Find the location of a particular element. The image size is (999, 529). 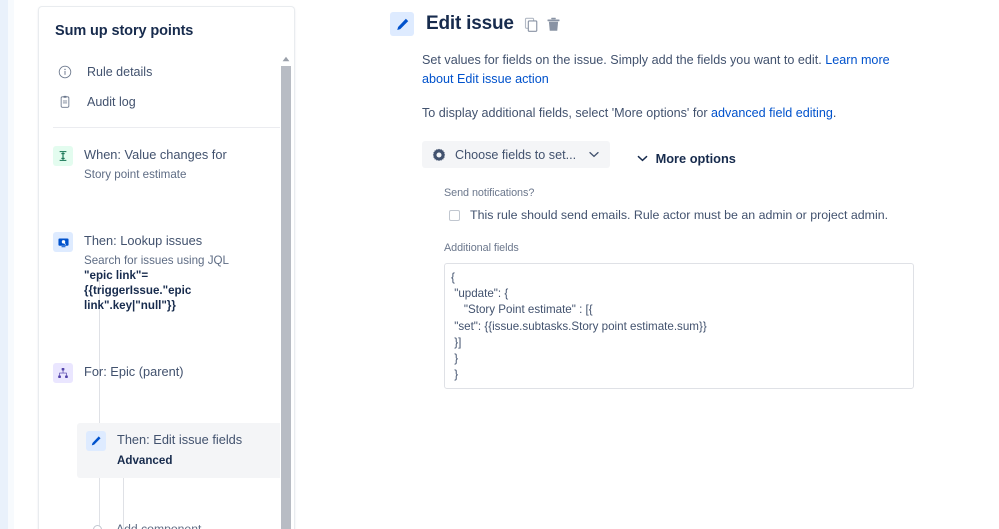

more-options-toggle: More options is located at coordinates (686, 158).